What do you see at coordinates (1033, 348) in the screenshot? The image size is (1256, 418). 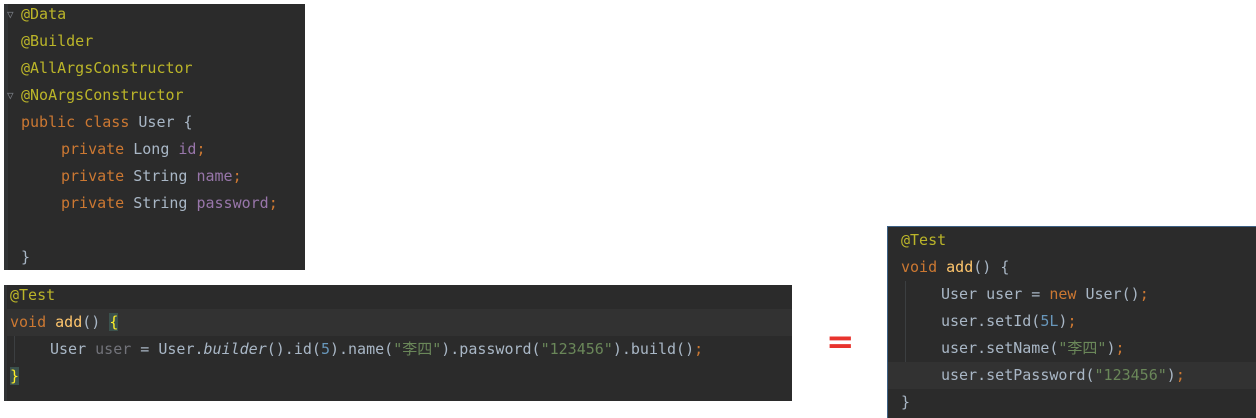 I see `code-line: user.setName("李四");` at bounding box center [1033, 348].